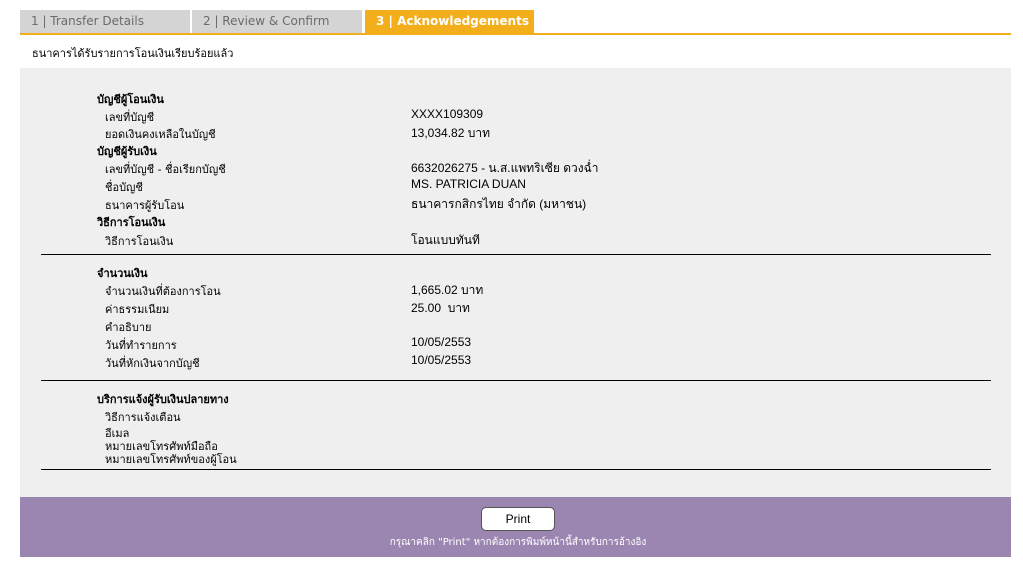  I want to click on receiving-bank-value: ธนาคารกสิกรไทย จำกัด (มหาชน), so click(499, 204).